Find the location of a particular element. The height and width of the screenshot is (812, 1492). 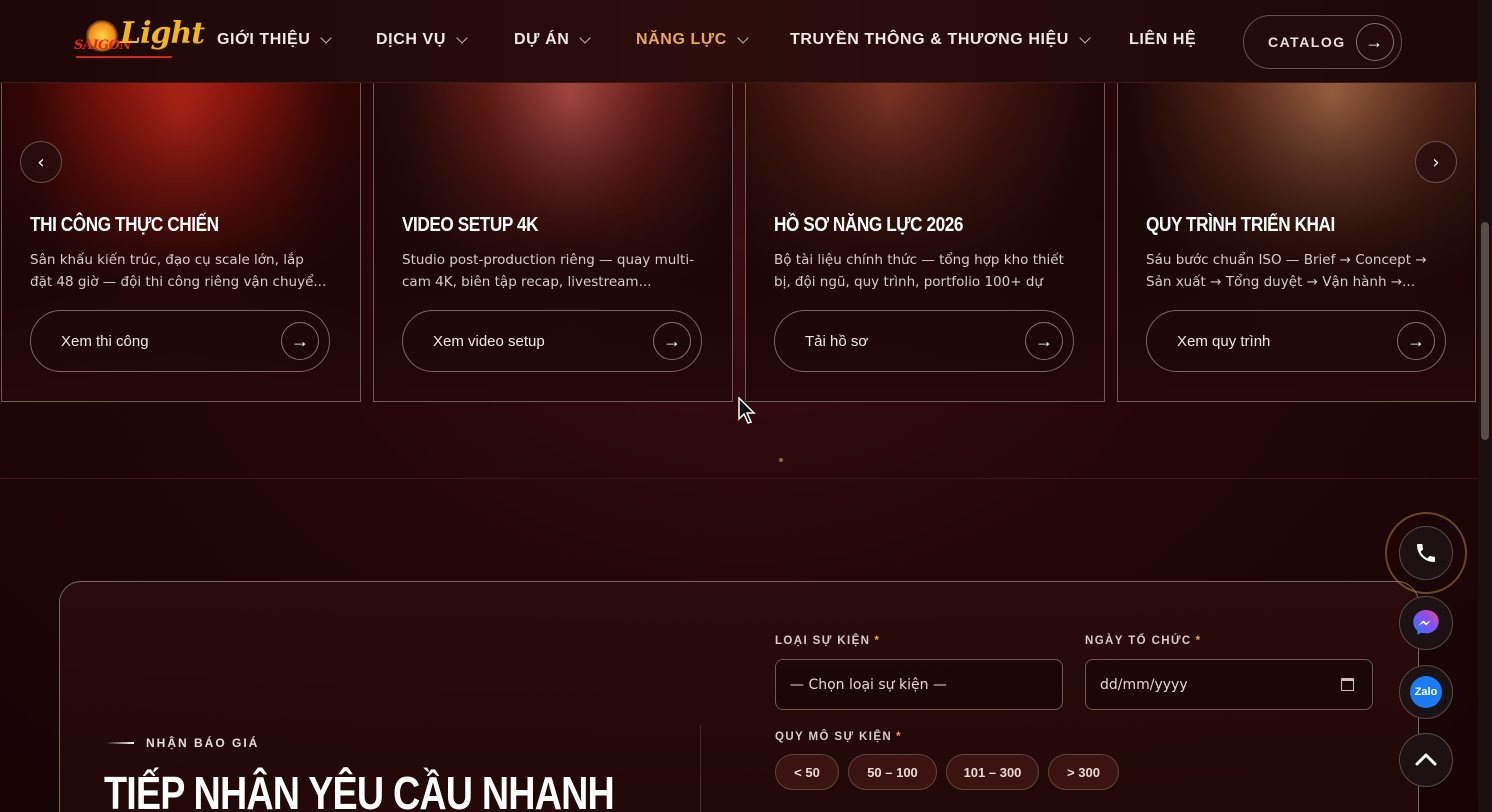

eyebrow-line is located at coordinates (120, 743).